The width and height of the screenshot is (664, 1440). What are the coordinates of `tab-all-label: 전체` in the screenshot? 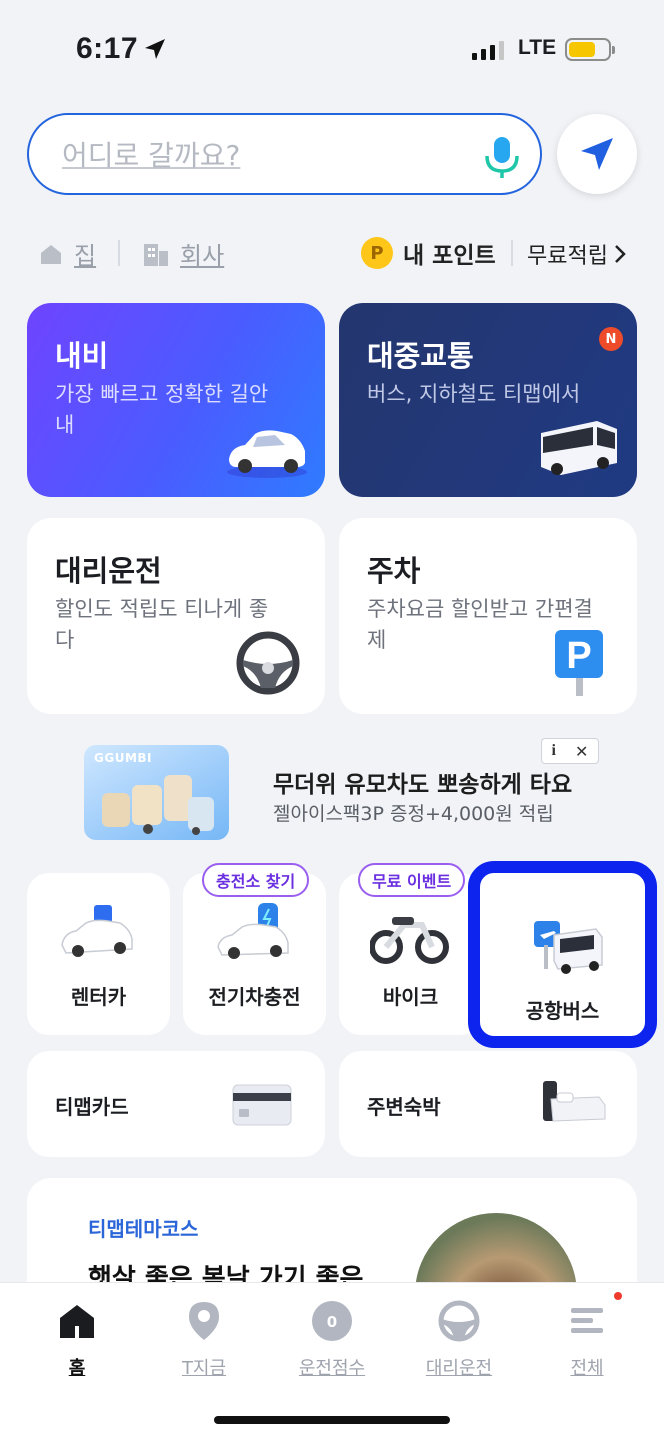 It's located at (587, 1368).